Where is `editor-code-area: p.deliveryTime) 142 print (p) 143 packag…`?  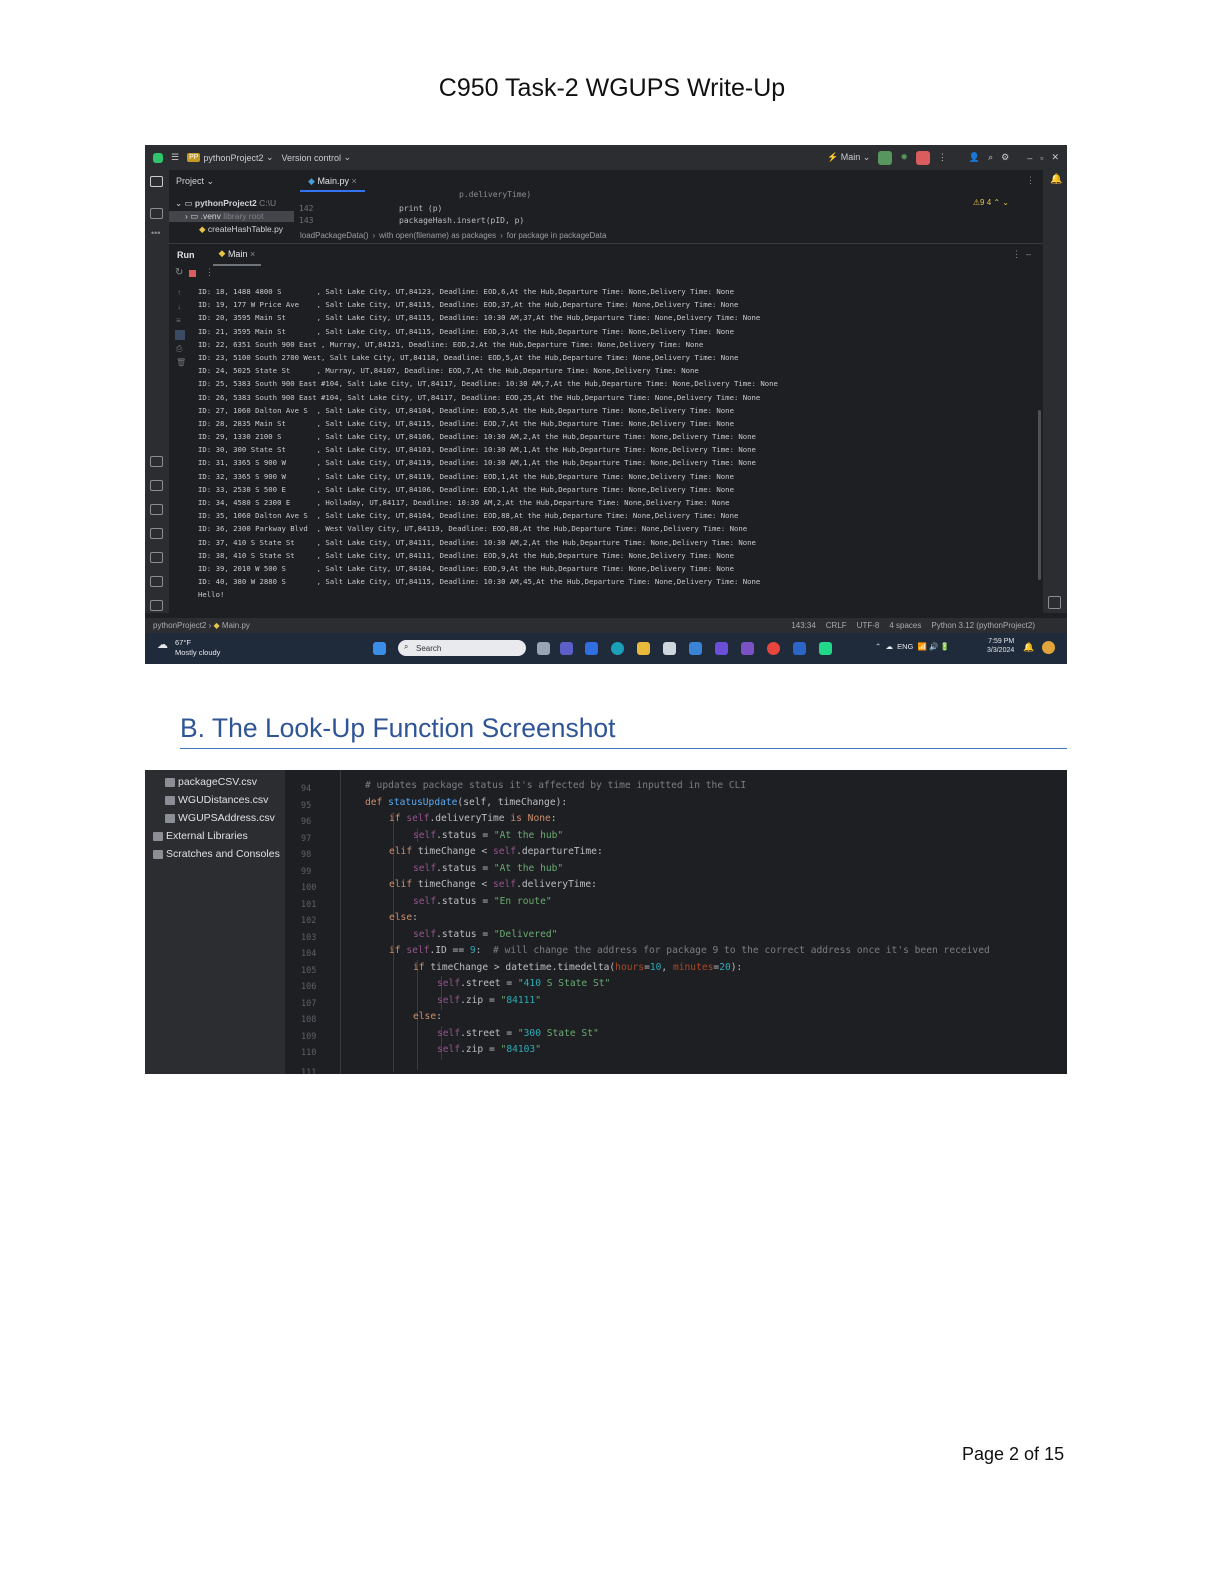 editor-code-area: p.deliveryTime) 142 print (p) 143 packag… is located at coordinates (668, 209).